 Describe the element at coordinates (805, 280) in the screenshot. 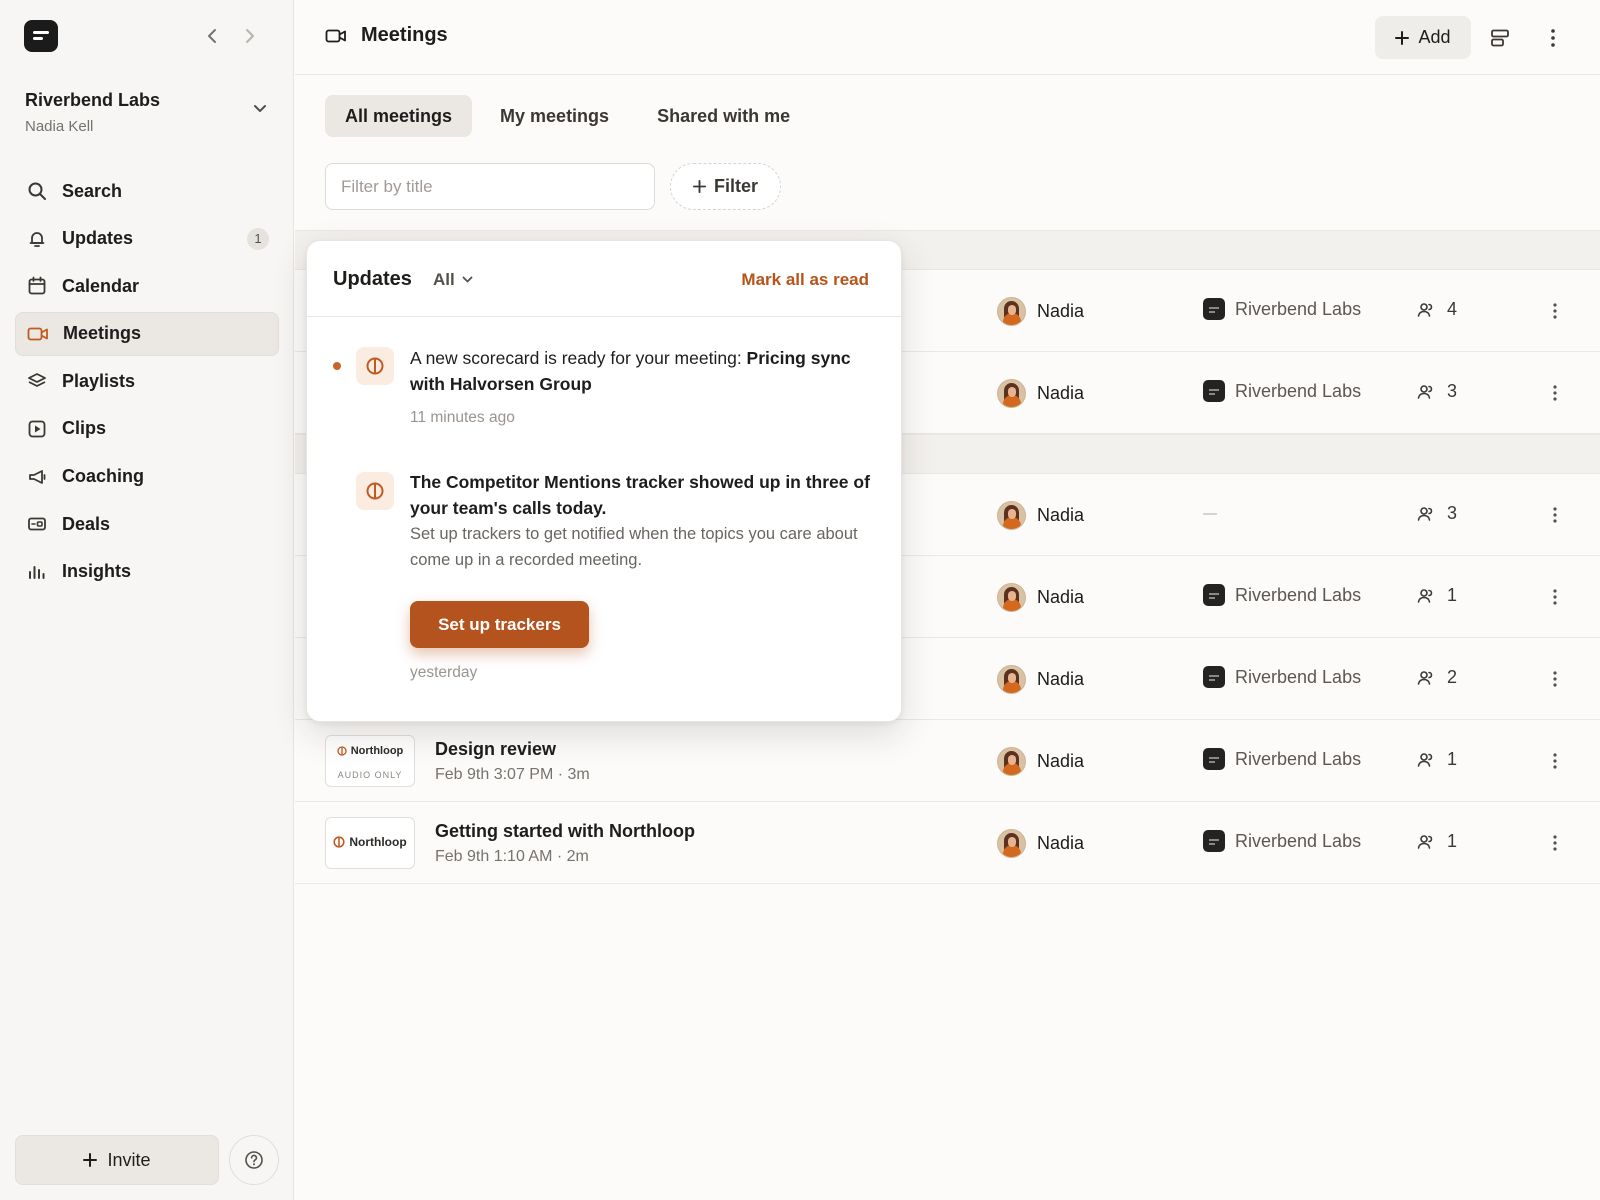

I see `mark-all-read-link: Mark all as read` at that location.